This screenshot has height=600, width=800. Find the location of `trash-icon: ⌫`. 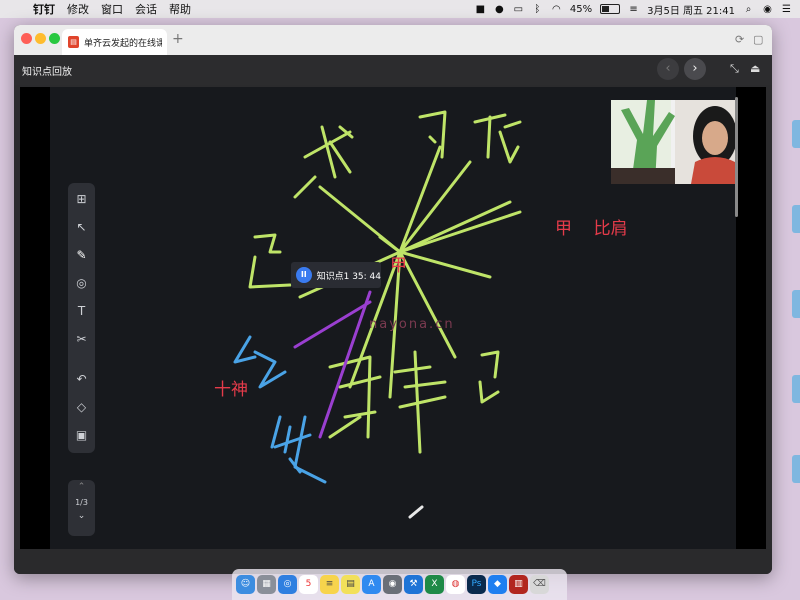

trash-icon: ⌫ is located at coordinates (539, 584).